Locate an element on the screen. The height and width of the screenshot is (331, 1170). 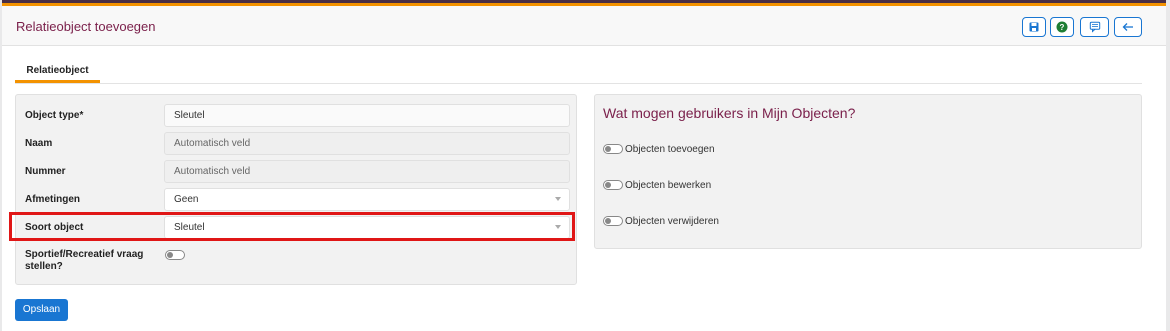
naam-label: Naam is located at coordinates (39, 143).